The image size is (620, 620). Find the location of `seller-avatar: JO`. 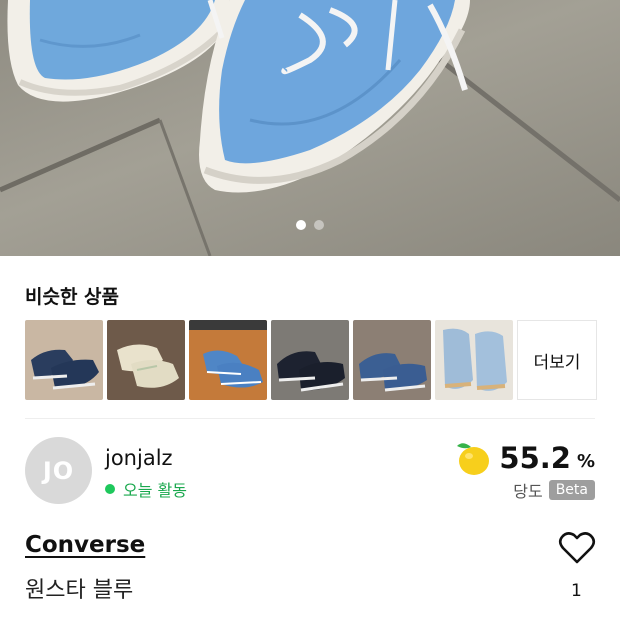

seller-avatar: JO is located at coordinates (58, 470).